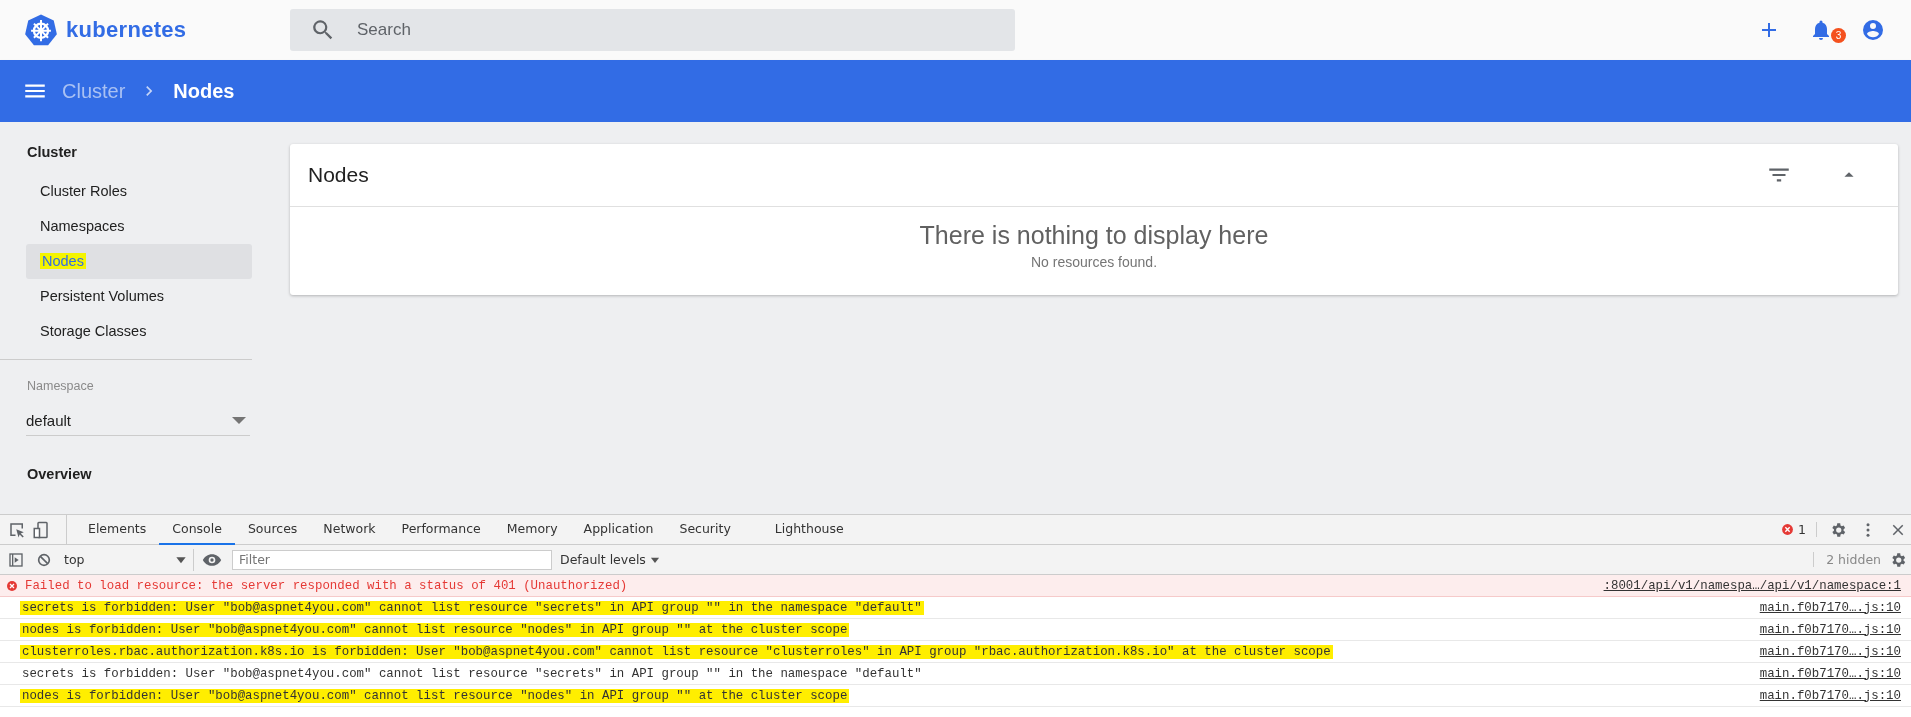 Image resolution: width=1911 pixels, height=717 pixels. Describe the element at coordinates (441, 530) in the screenshot. I see `devtools-tab: Performance` at that location.